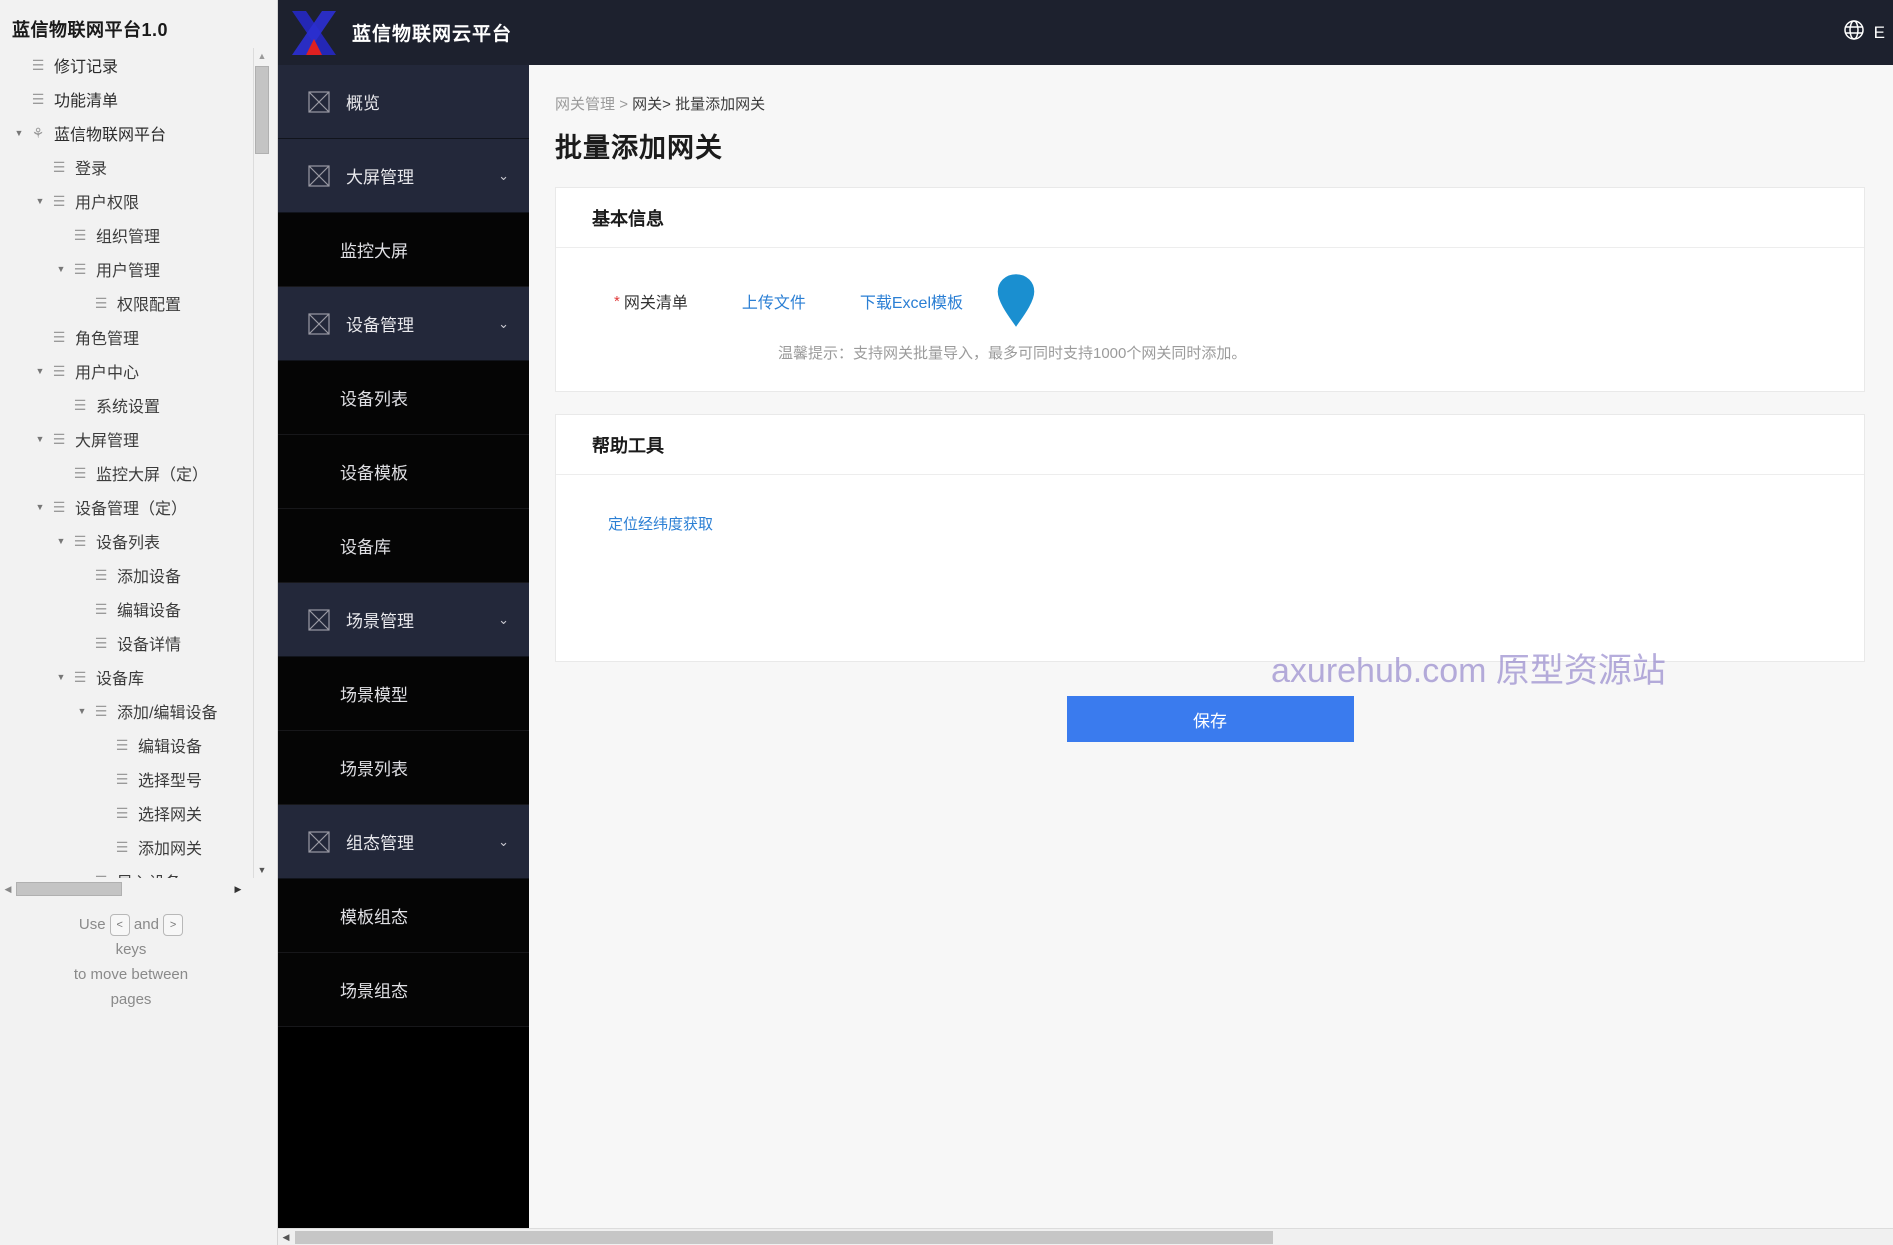 The height and width of the screenshot is (1245, 1893). What do you see at coordinates (131, 269) in the screenshot?
I see `sitemap-node: ▼ ☰ 用户管理` at bounding box center [131, 269].